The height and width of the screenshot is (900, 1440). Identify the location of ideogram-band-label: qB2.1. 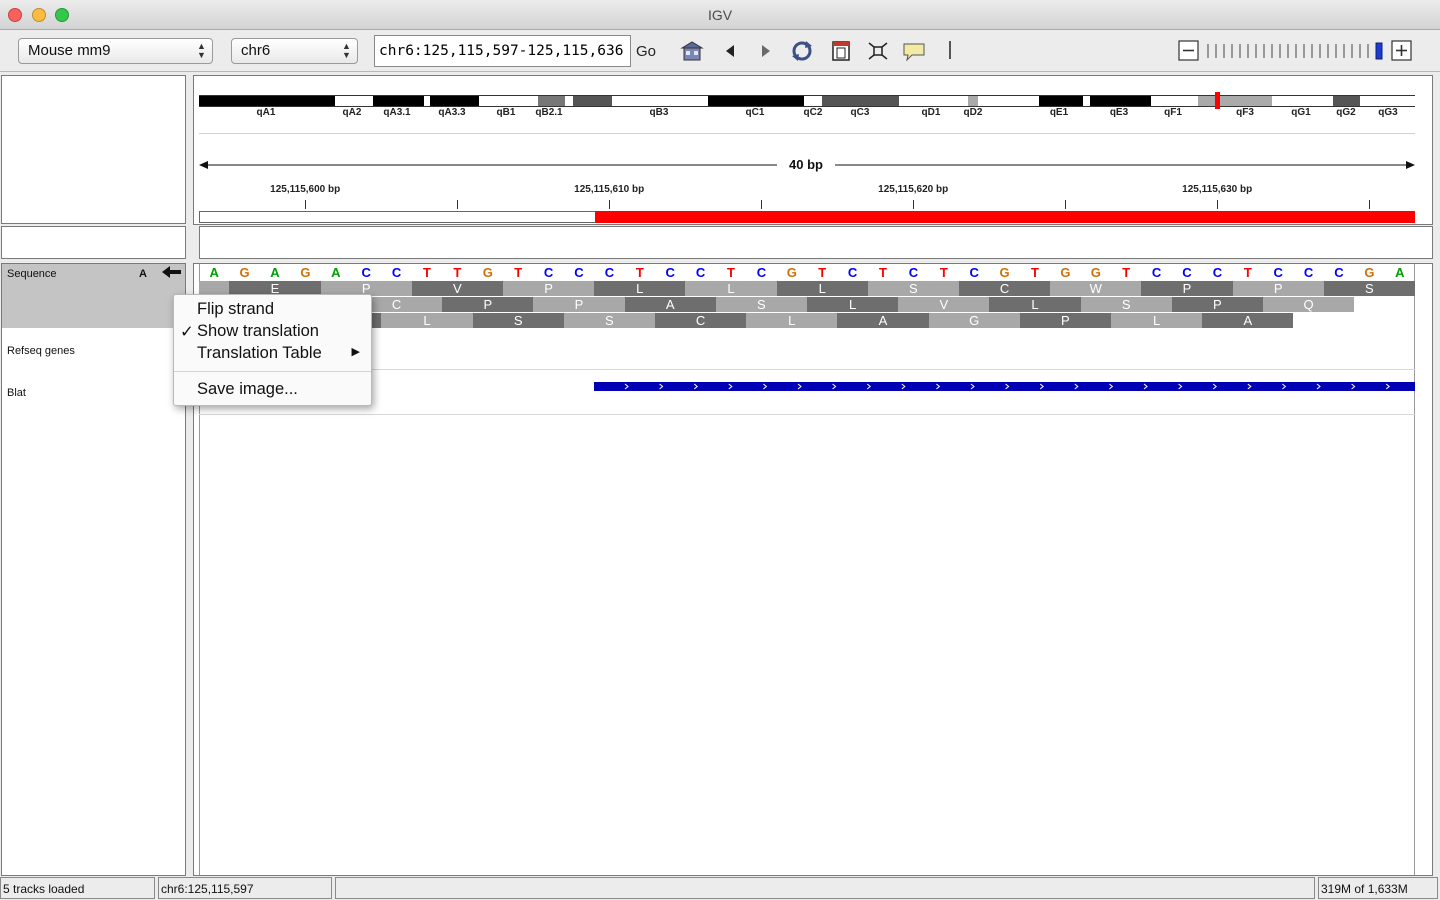
(549, 112).